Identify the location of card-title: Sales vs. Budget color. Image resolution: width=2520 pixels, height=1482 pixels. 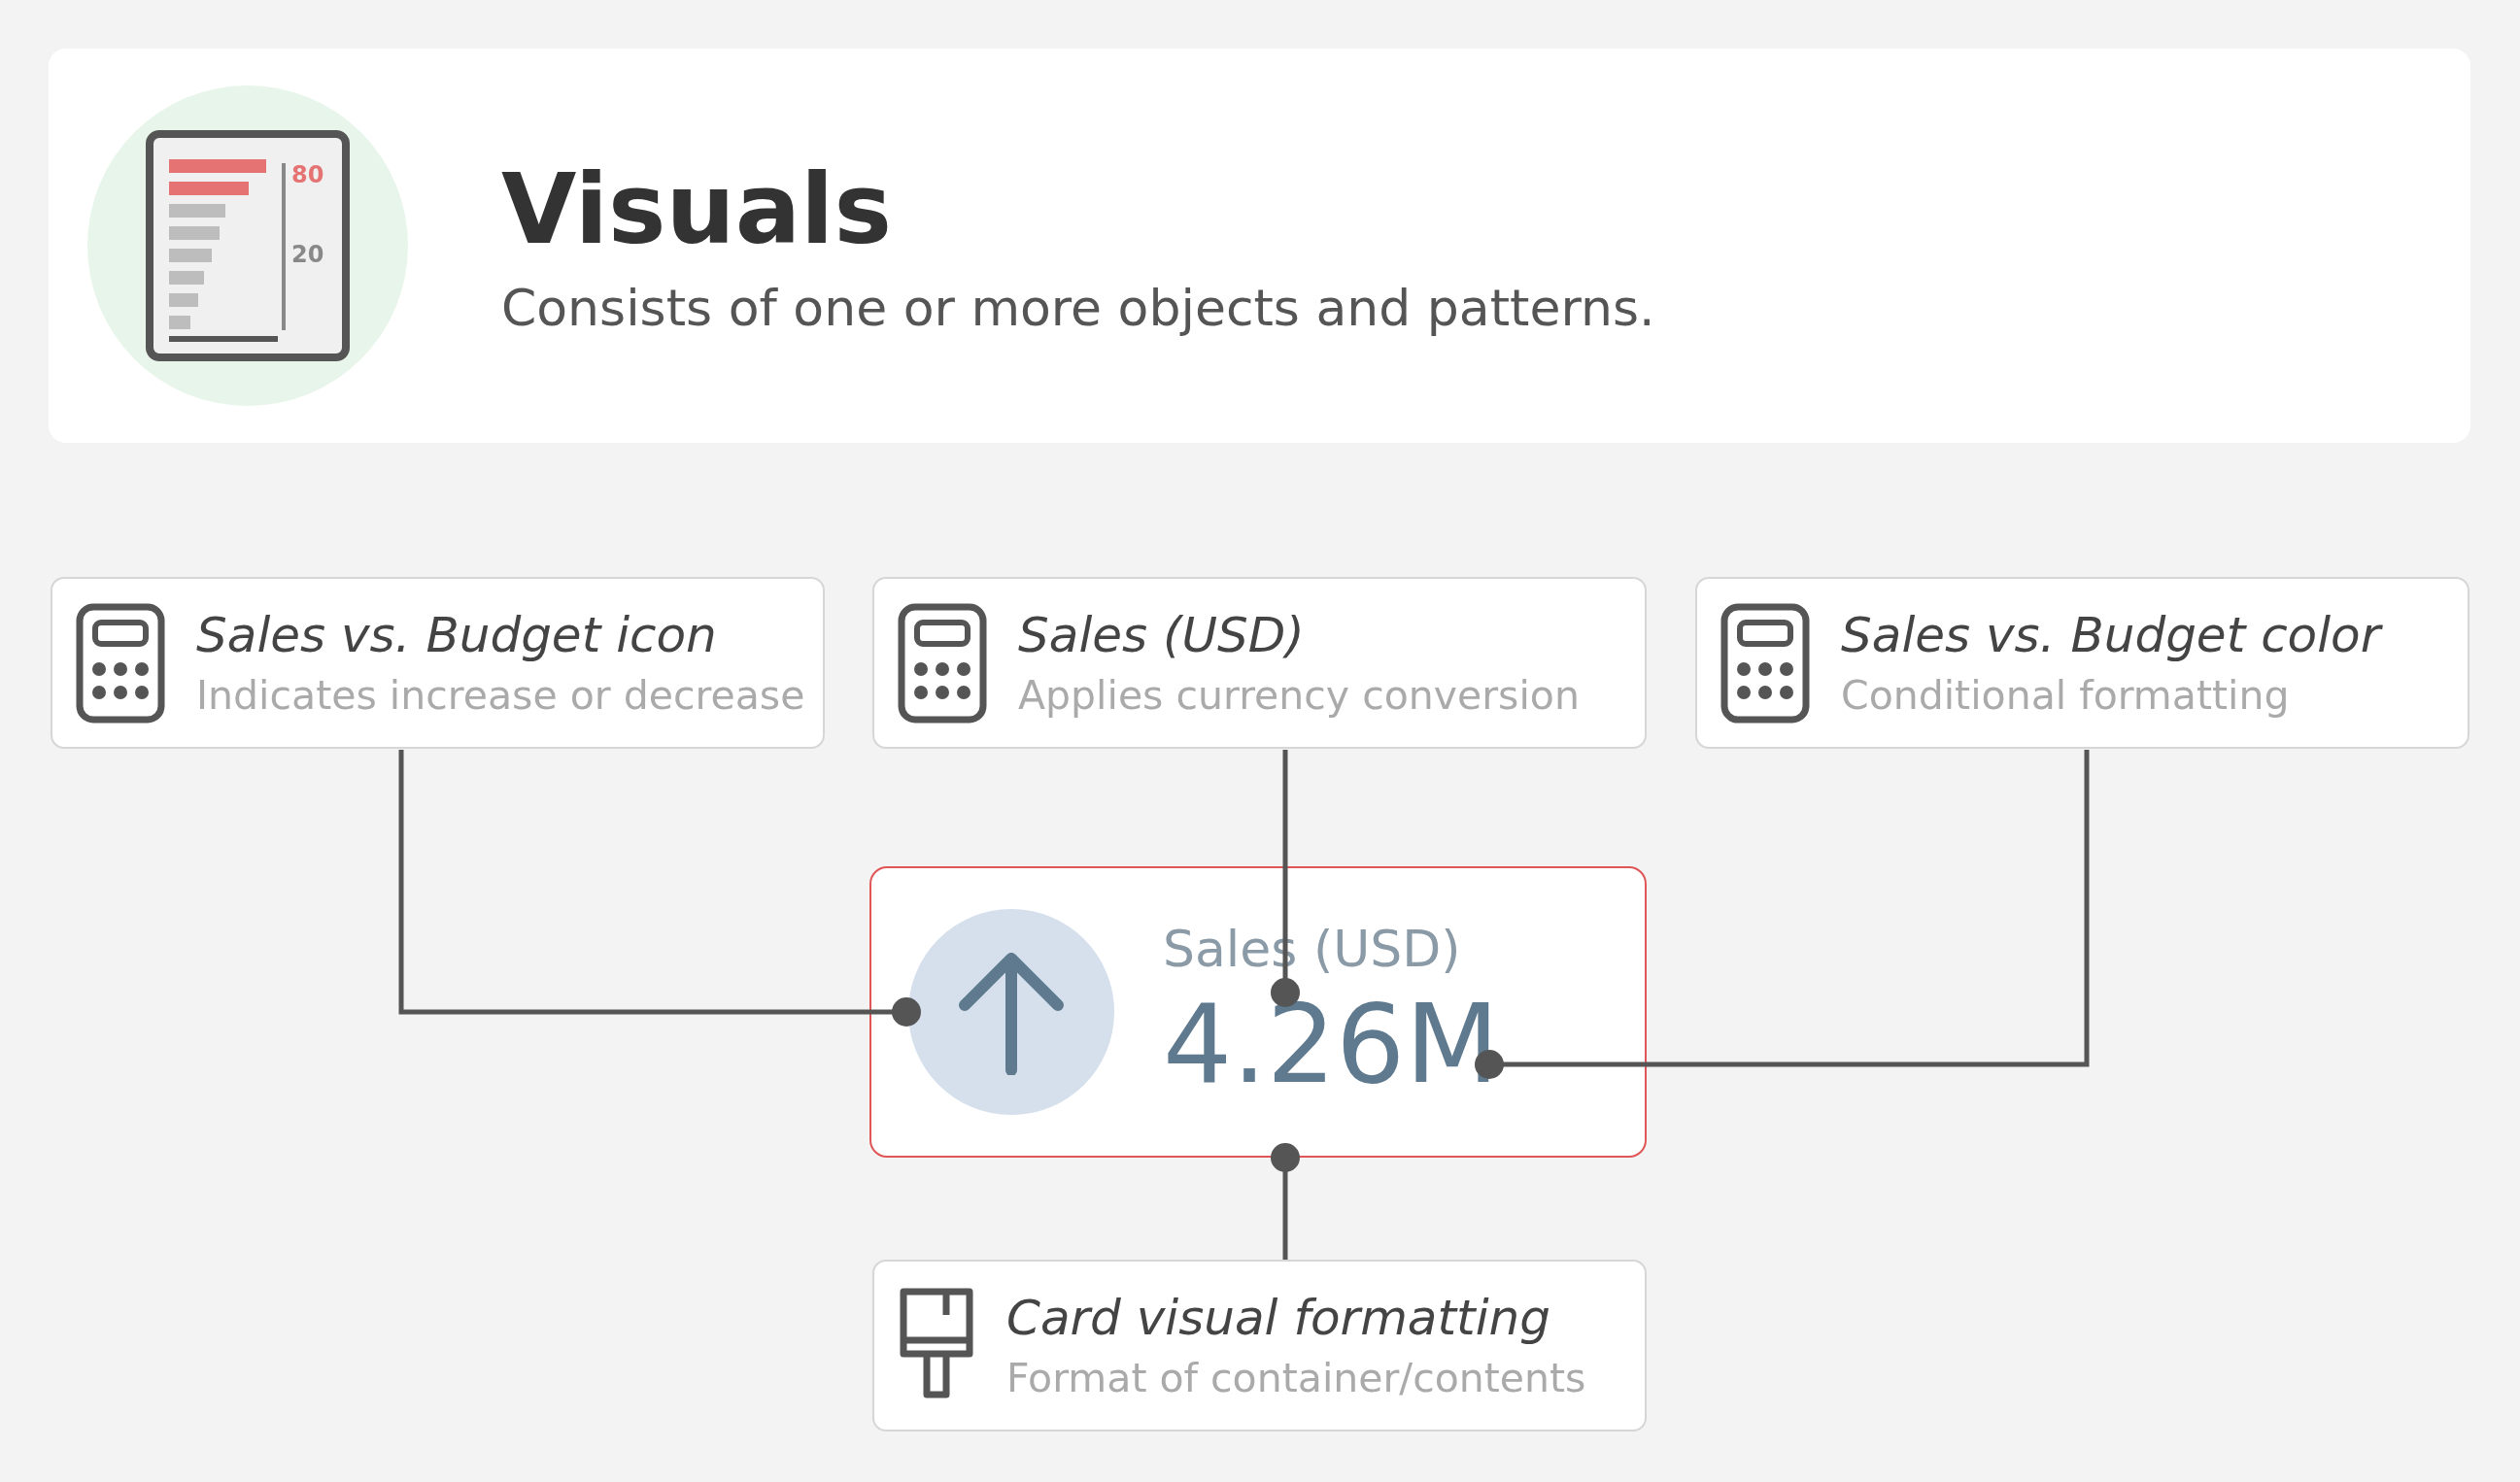
(2111, 635).